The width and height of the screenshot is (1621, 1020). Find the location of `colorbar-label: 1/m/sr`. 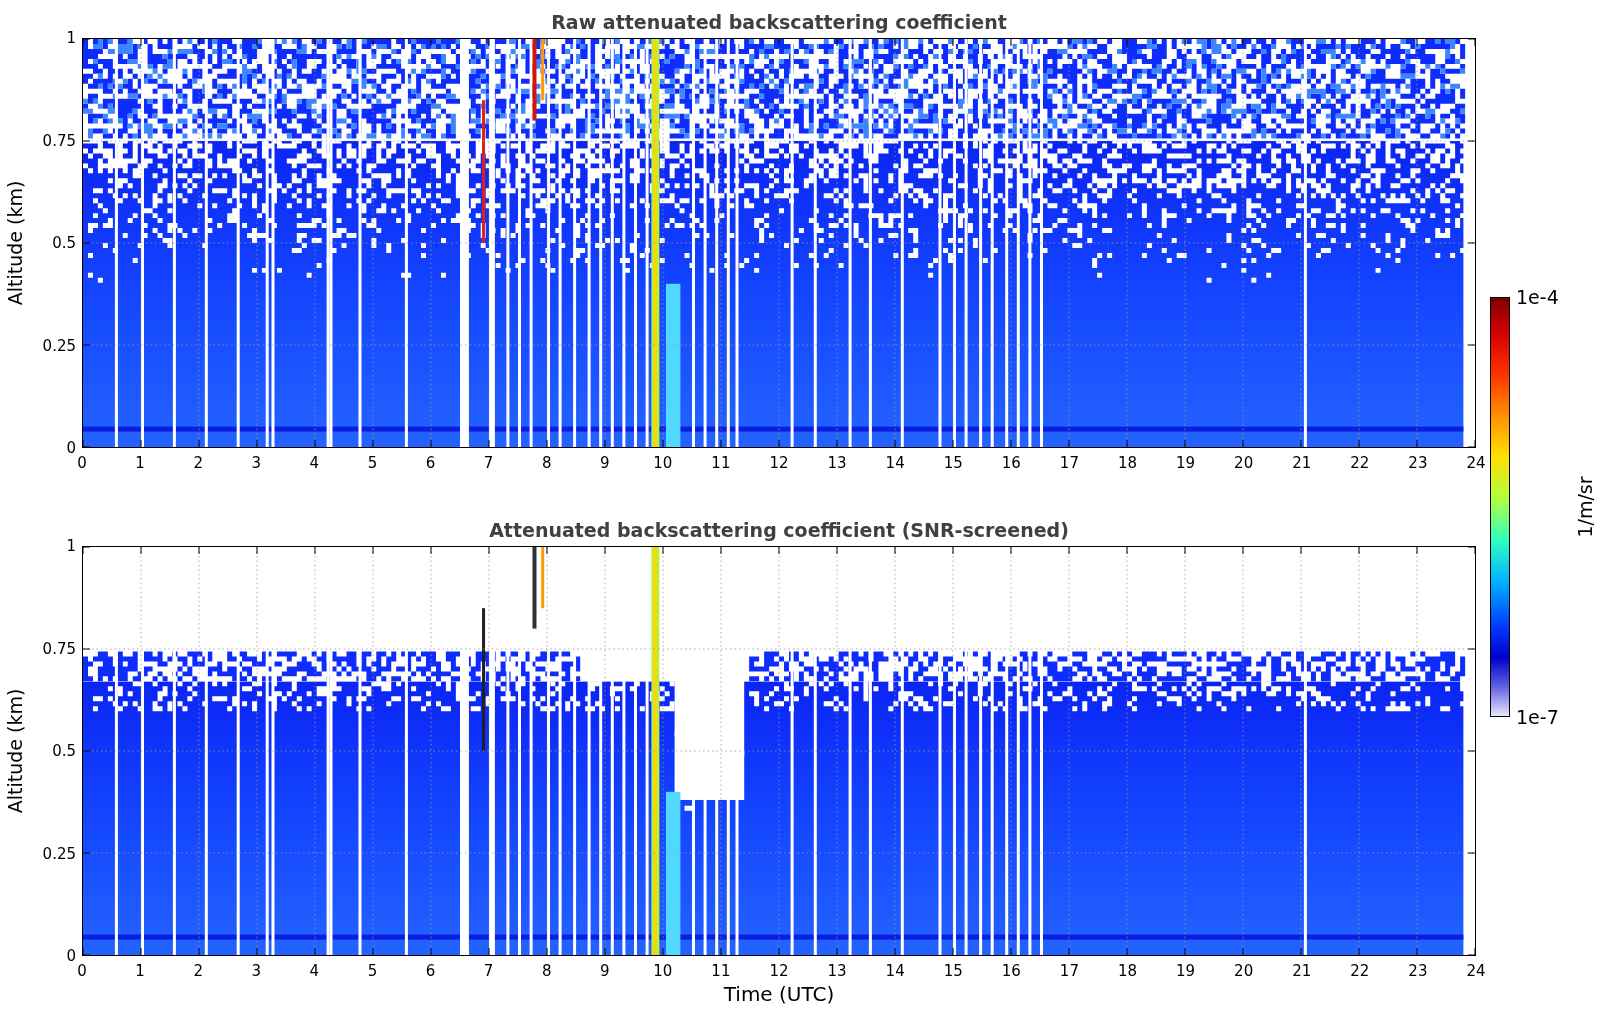

colorbar-label: 1/m/sr is located at coordinates (1585, 507).